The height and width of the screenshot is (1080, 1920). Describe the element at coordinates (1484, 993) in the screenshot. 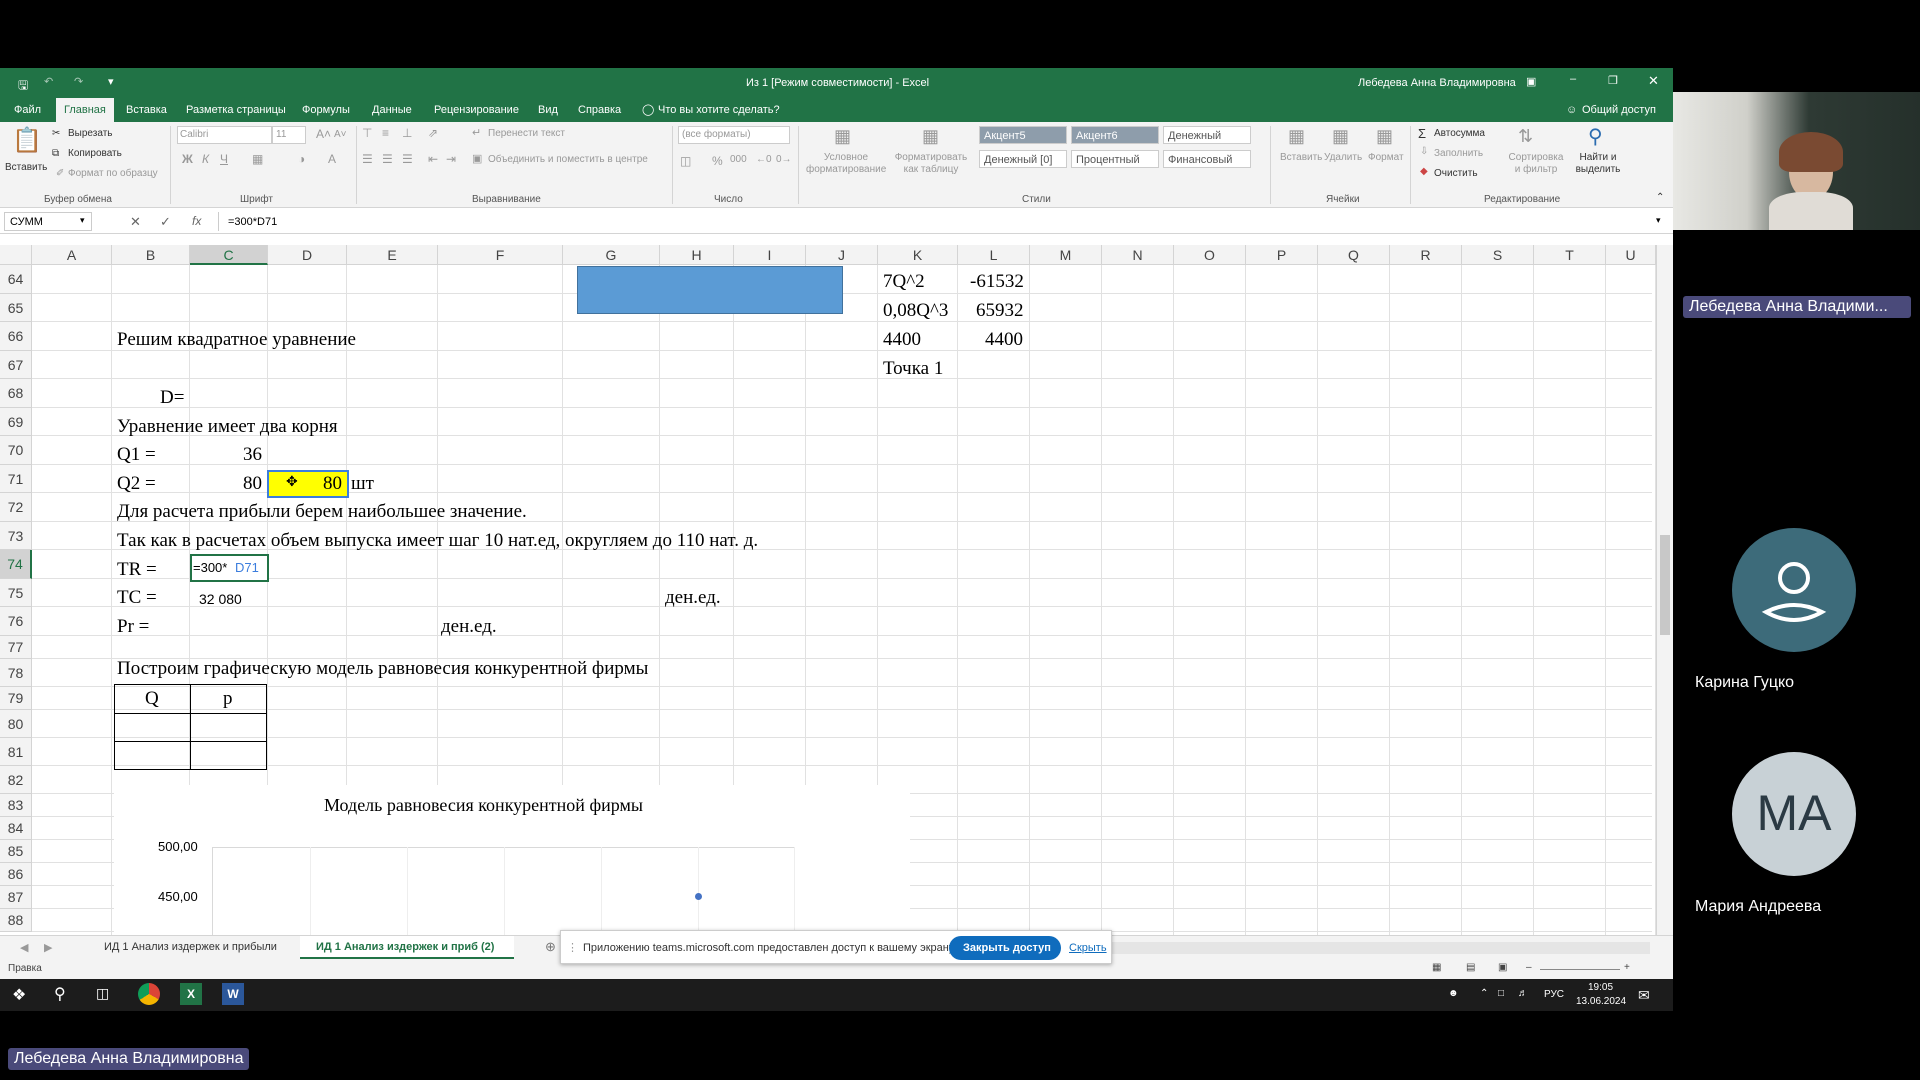

I see `tray-chevron-icon: ⌃` at that location.